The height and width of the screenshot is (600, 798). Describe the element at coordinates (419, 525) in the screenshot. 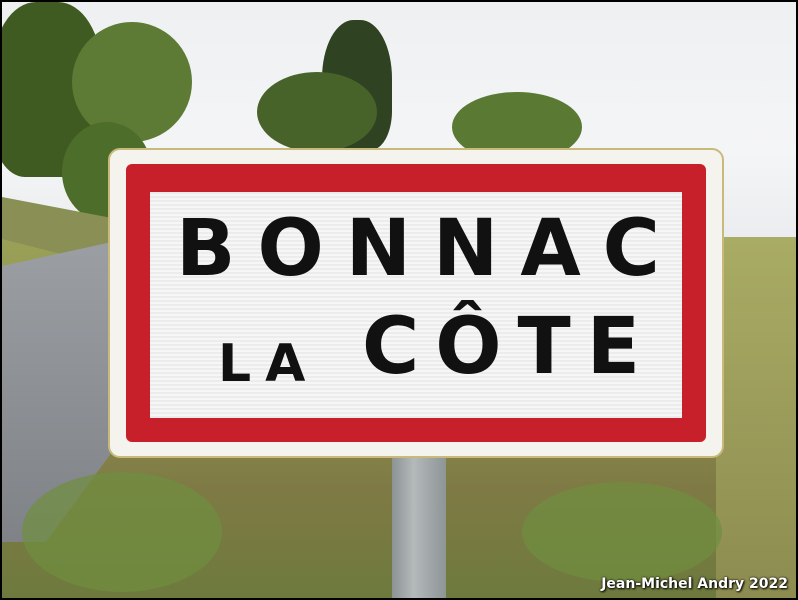

I see `sign-post` at that location.